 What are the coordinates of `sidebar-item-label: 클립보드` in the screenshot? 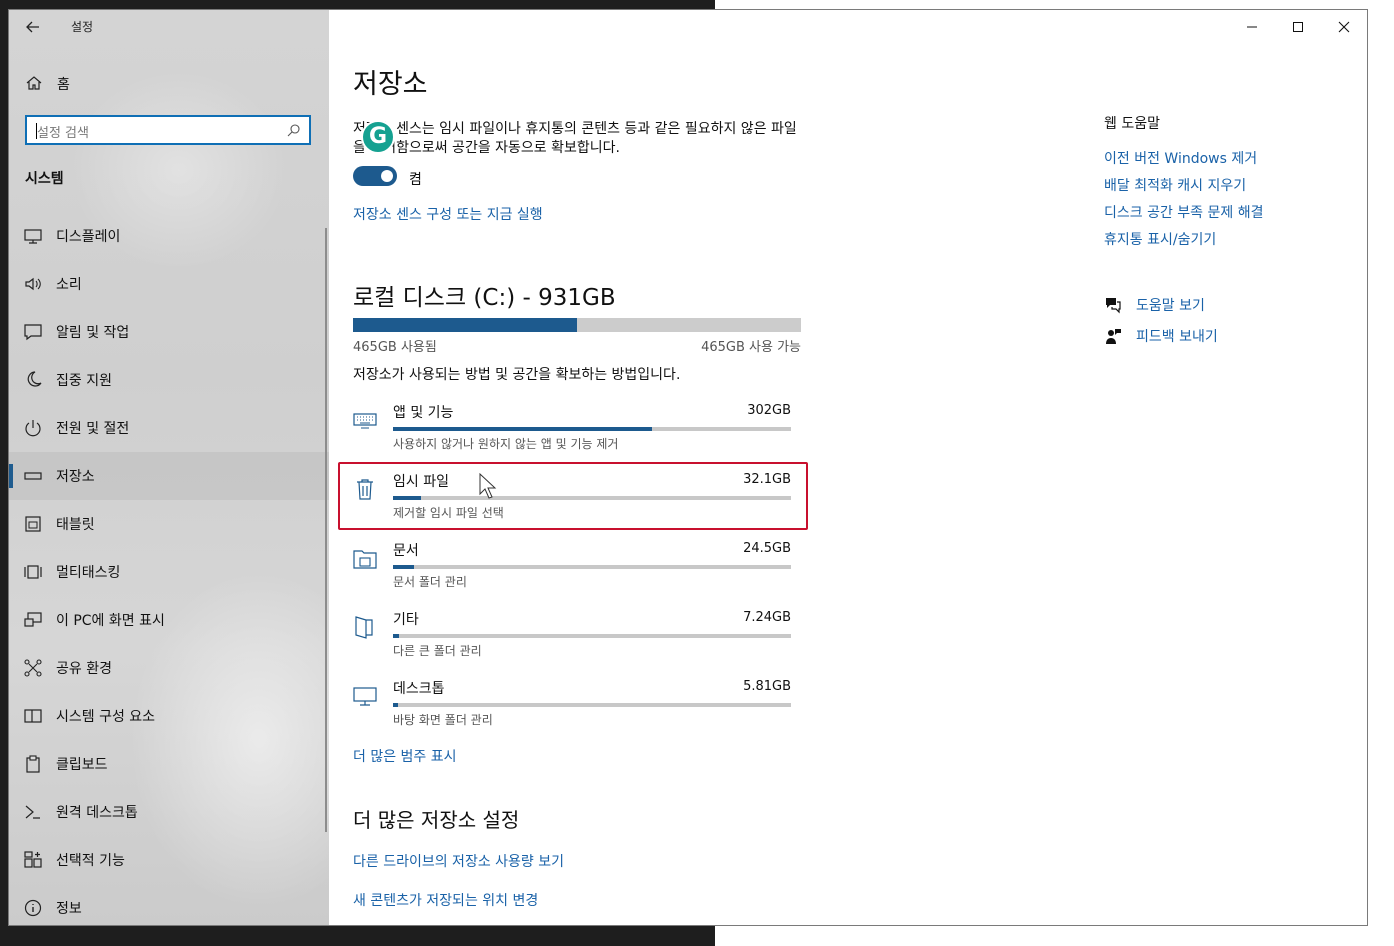 It's located at (82, 765).